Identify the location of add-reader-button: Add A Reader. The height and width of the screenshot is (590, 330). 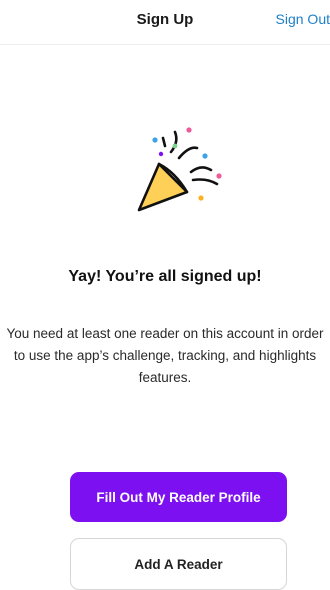
(178, 564).